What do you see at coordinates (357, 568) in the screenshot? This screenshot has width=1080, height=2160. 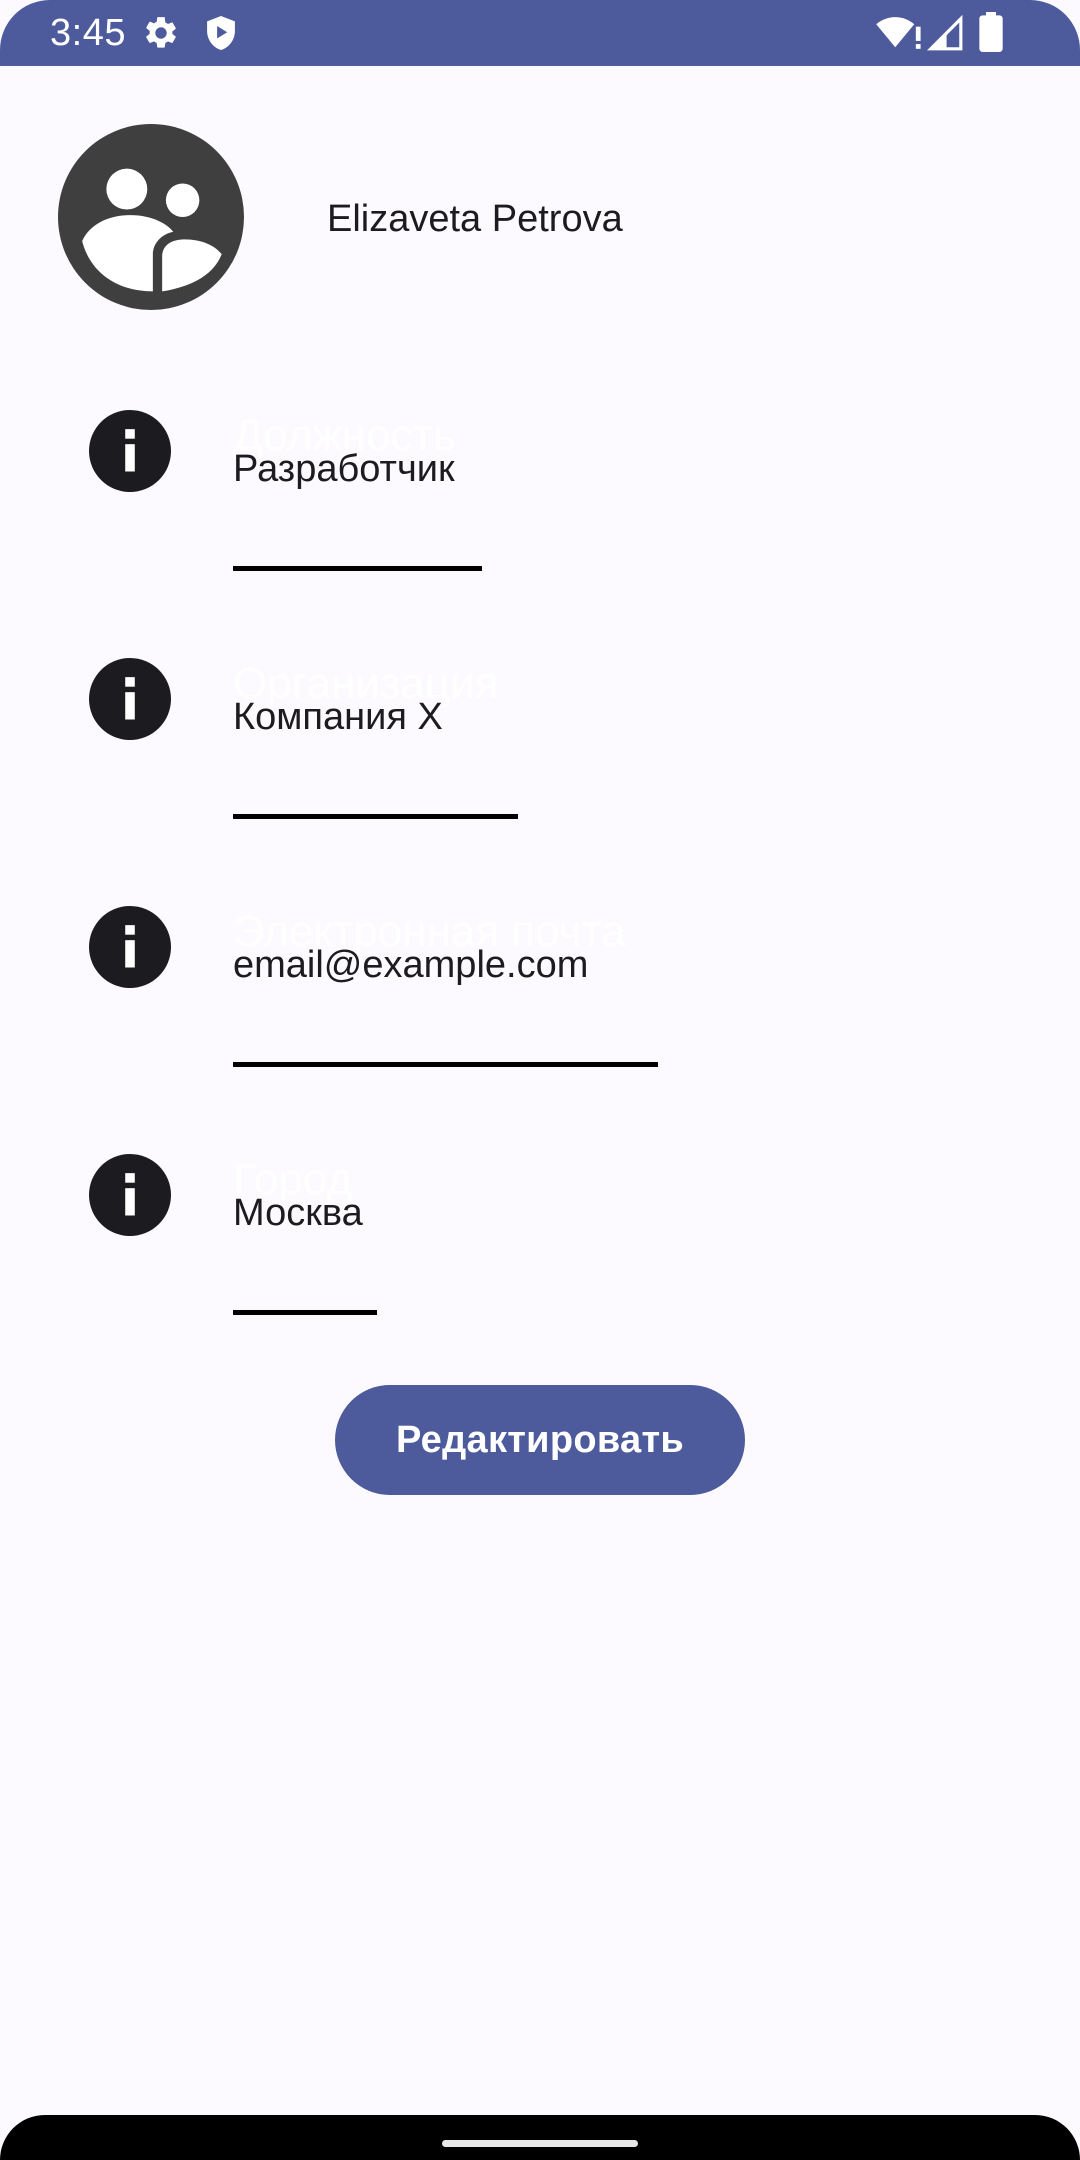 I see `position-underline` at bounding box center [357, 568].